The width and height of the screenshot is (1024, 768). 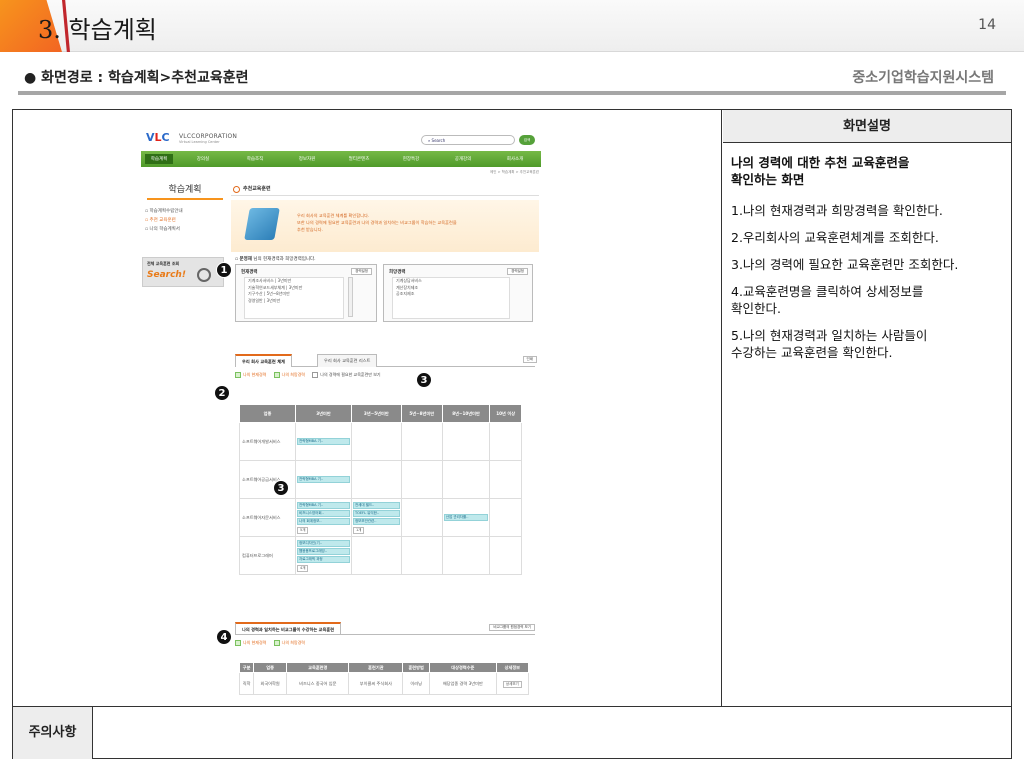 What do you see at coordinates (529, 359) in the screenshot?
I see `print-button: 인쇄` at bounding box center [529, 359].